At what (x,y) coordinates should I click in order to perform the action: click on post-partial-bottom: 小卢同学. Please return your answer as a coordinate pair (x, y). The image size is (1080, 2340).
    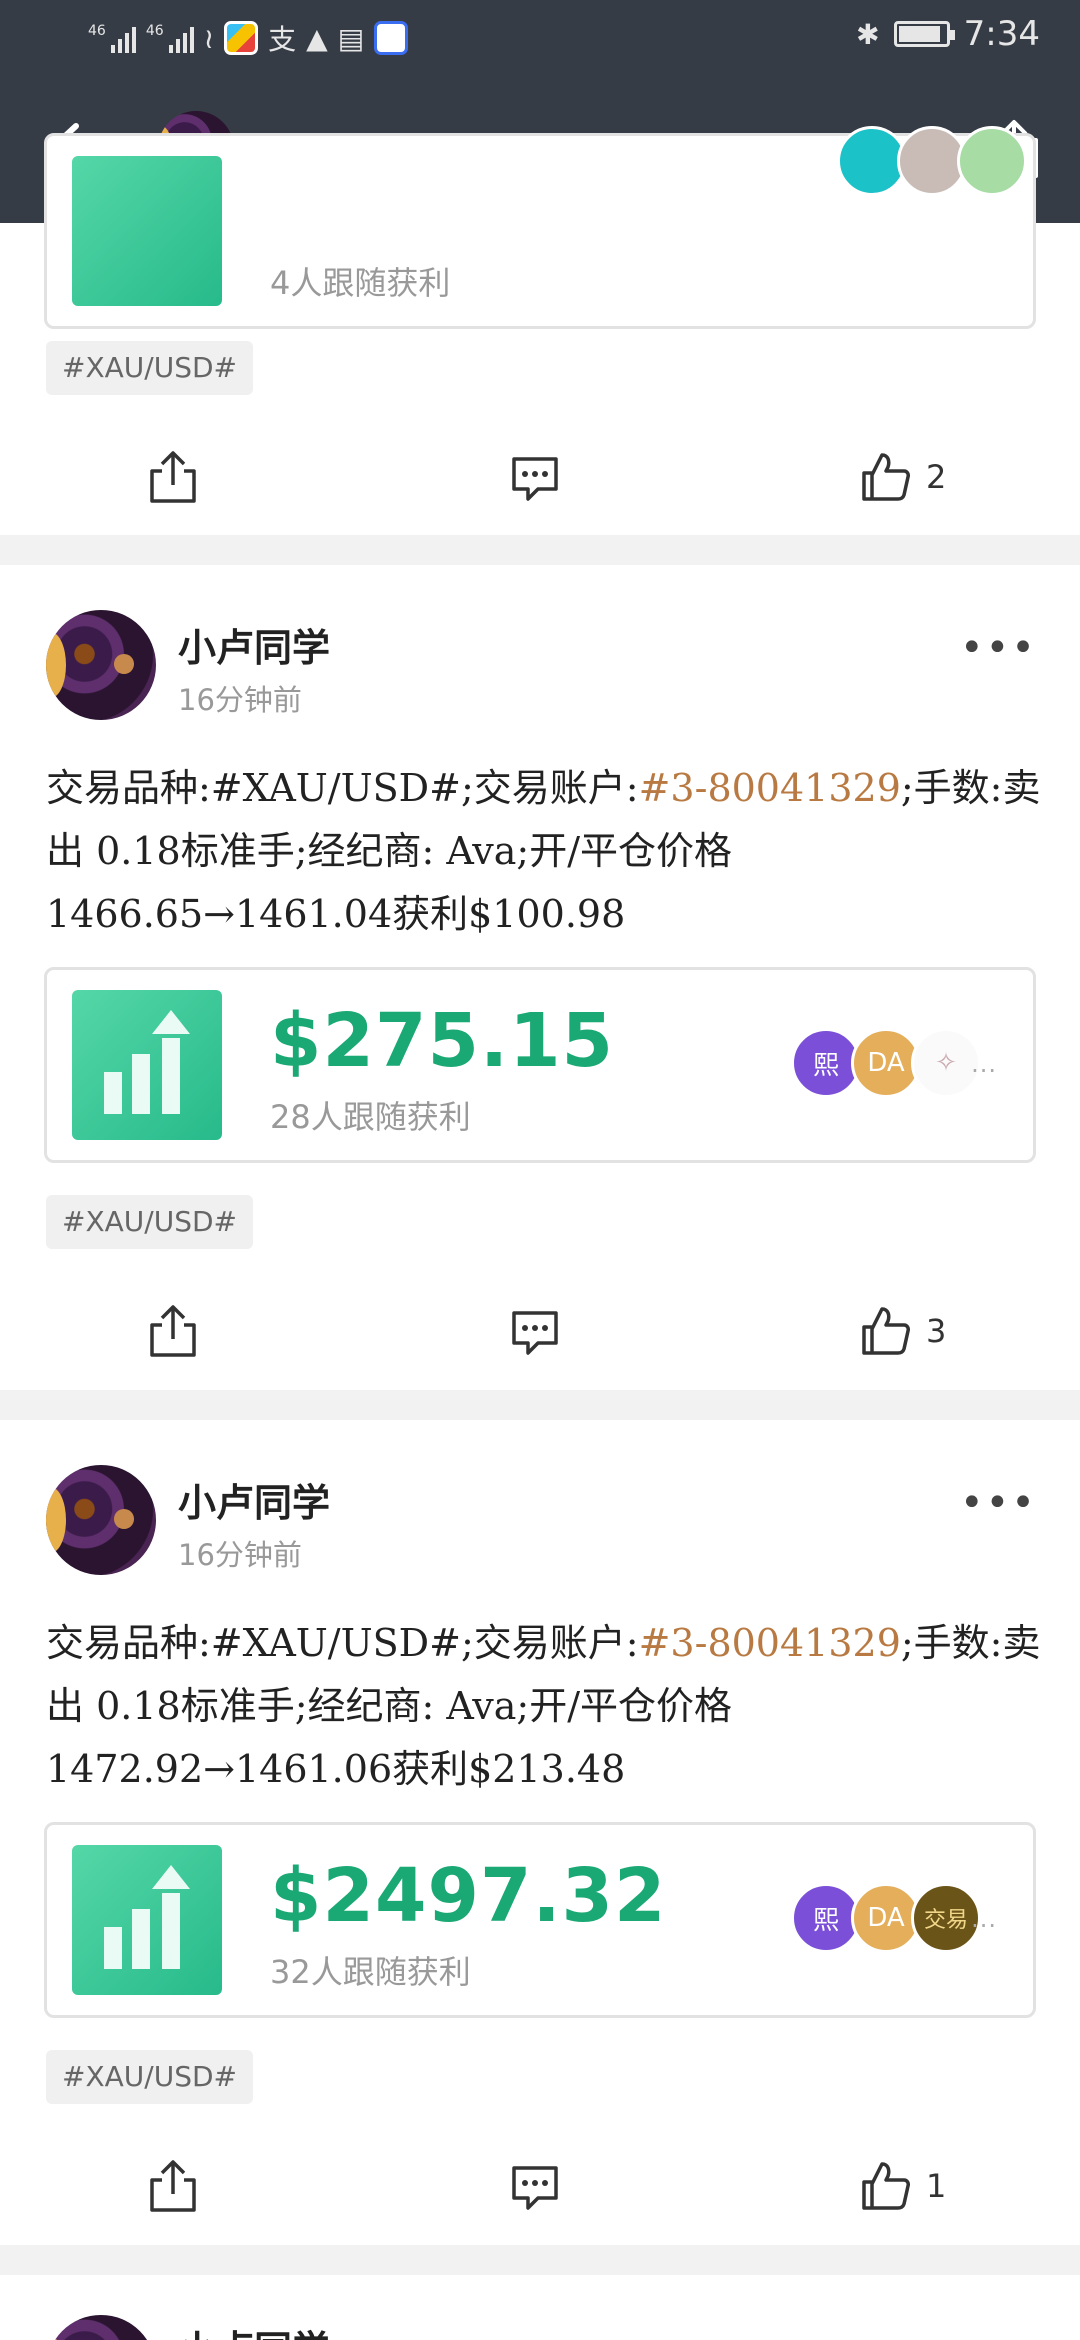
    Looking at the image, I should click on (540, 2307).